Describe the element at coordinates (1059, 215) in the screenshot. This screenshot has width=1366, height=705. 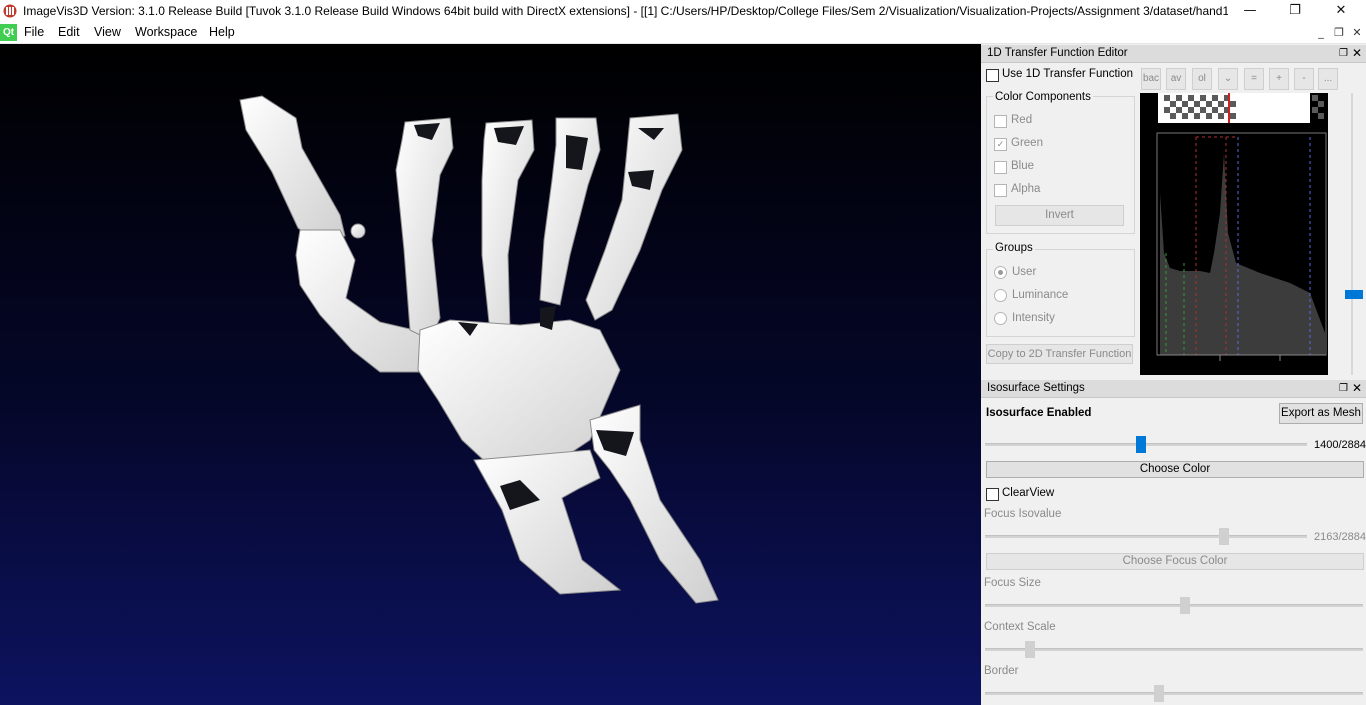
I see `invert-button: Invert` at that location.